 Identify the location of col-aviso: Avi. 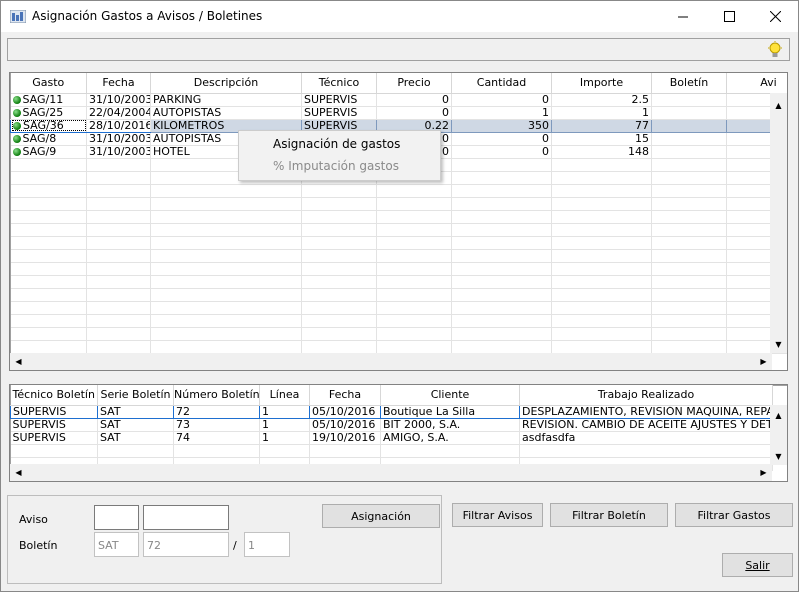
(756, 83).